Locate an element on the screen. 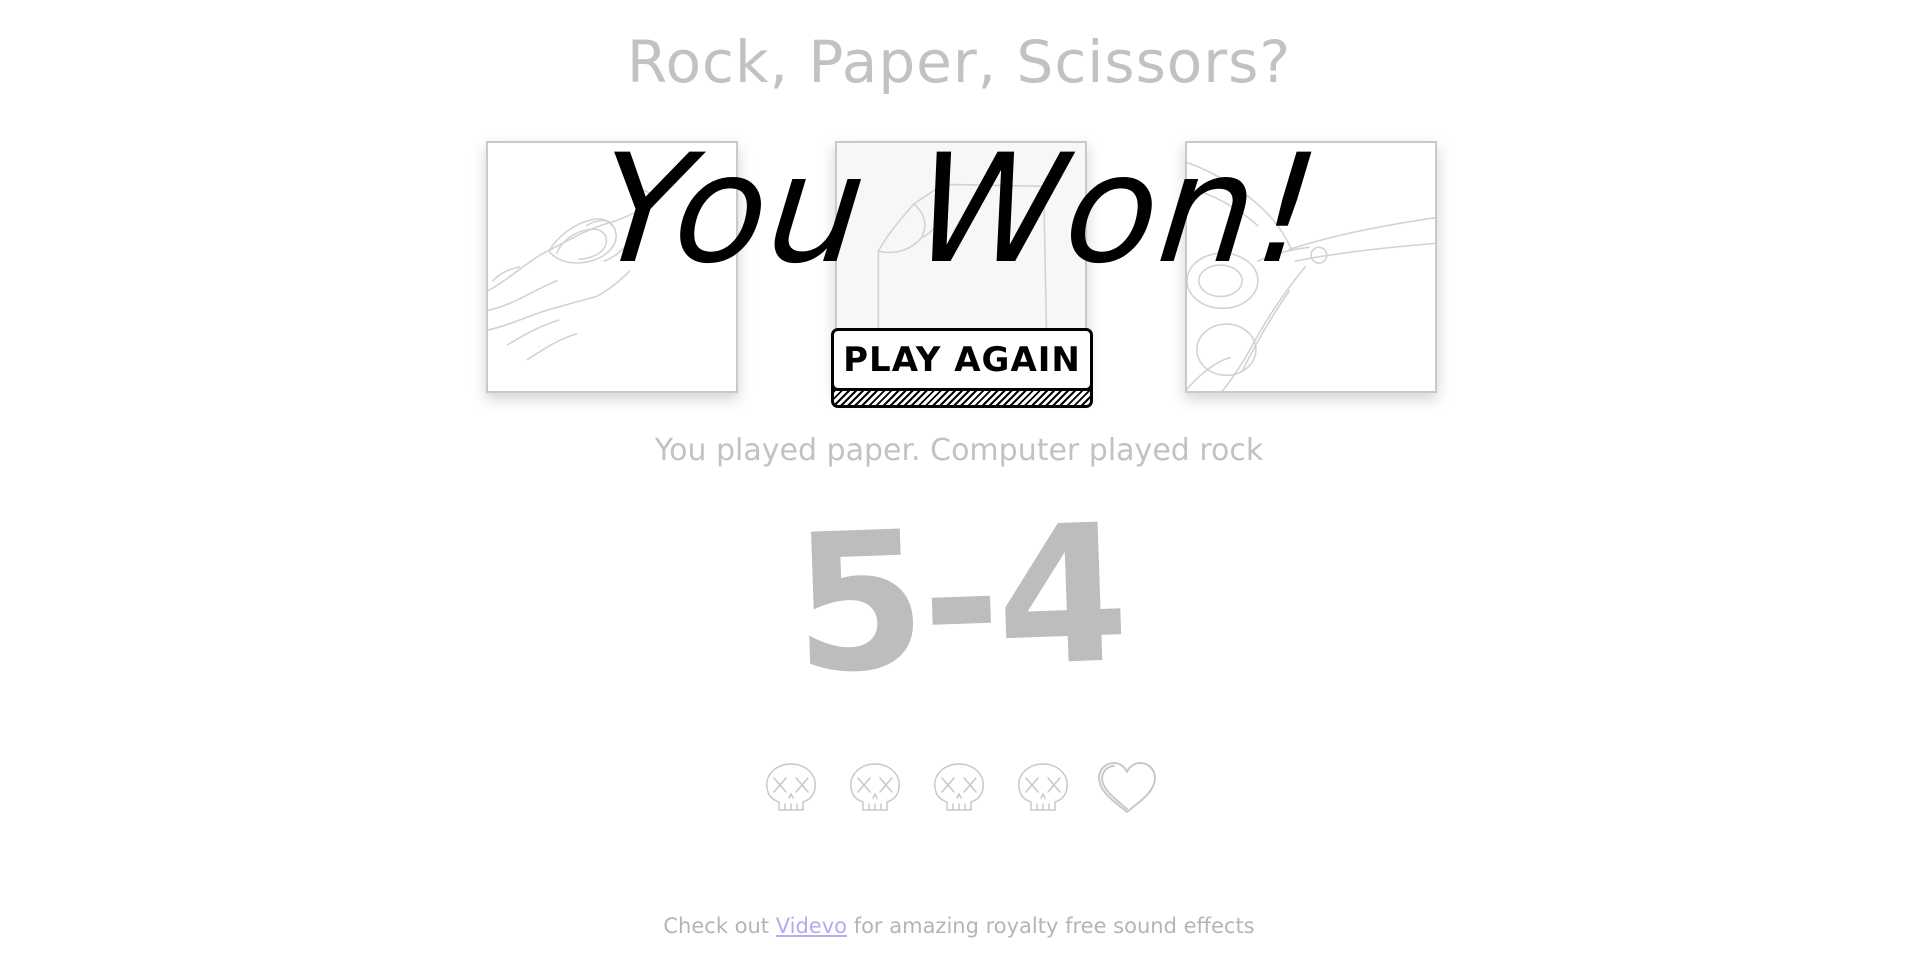  lives-row is located at coordinates (959, 788).